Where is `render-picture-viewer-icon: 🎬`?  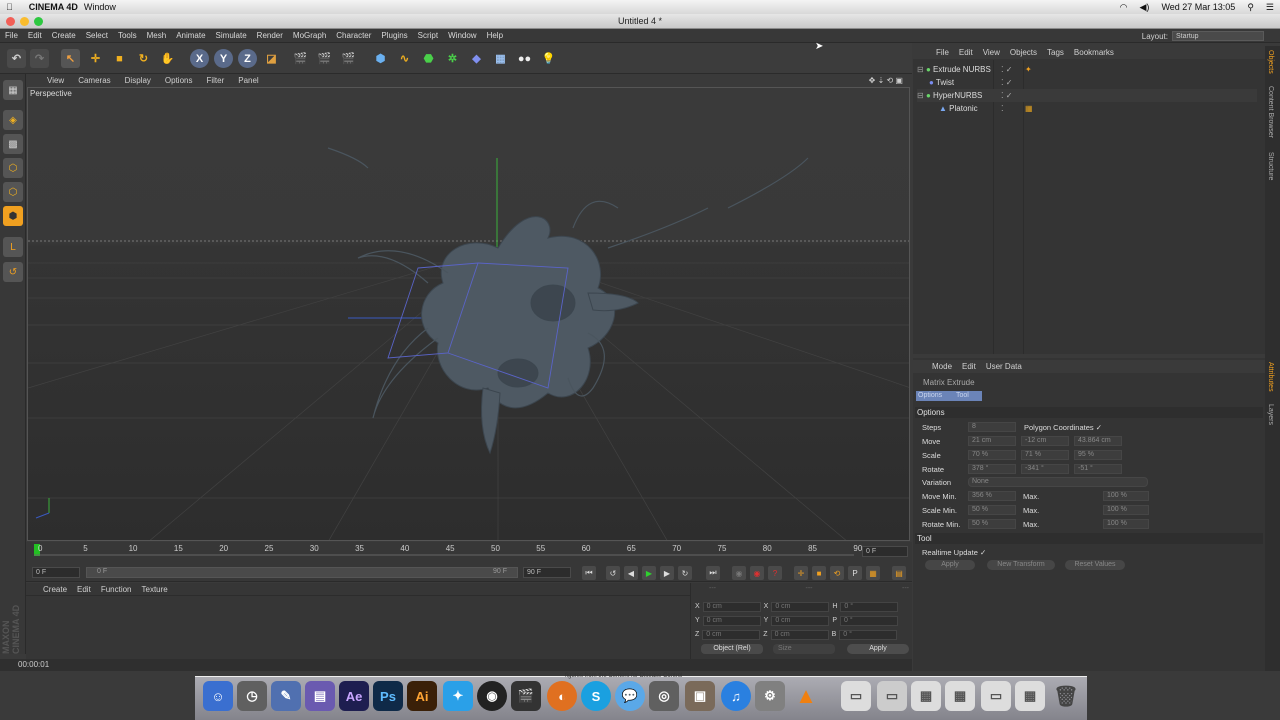
render-picture-viewer-icon: 🎬 is located at coordinates (324, 58).